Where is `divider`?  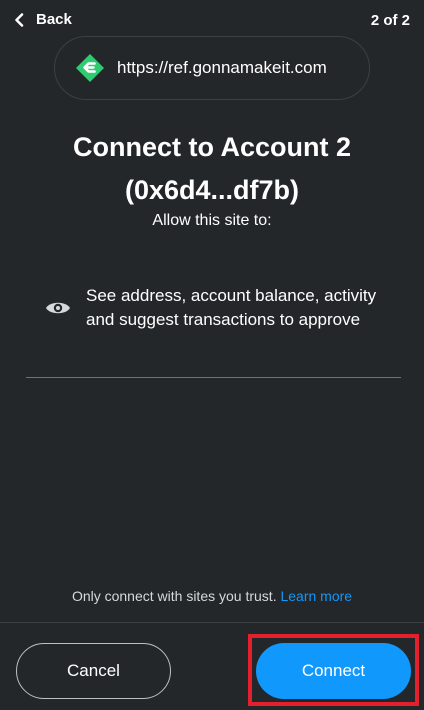 divider is located at coordinates (213, 377).